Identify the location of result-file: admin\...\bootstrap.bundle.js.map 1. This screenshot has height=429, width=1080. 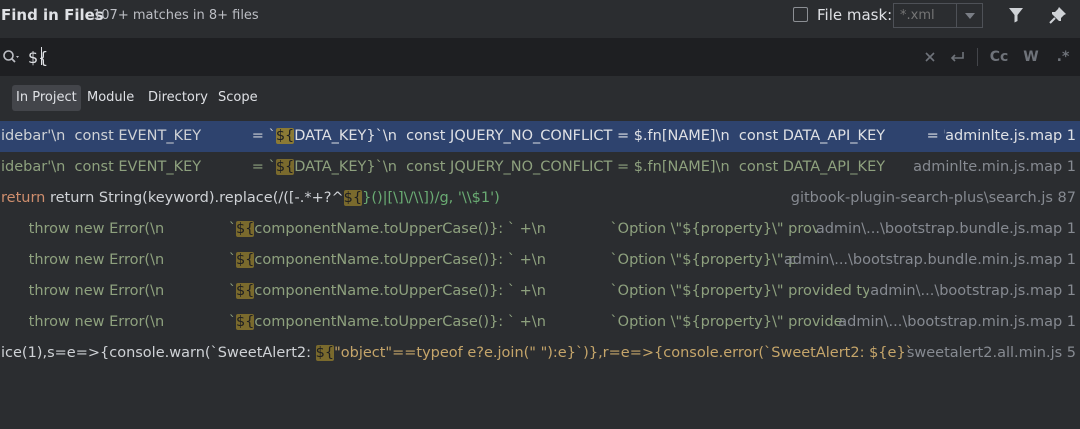
(945, 229).